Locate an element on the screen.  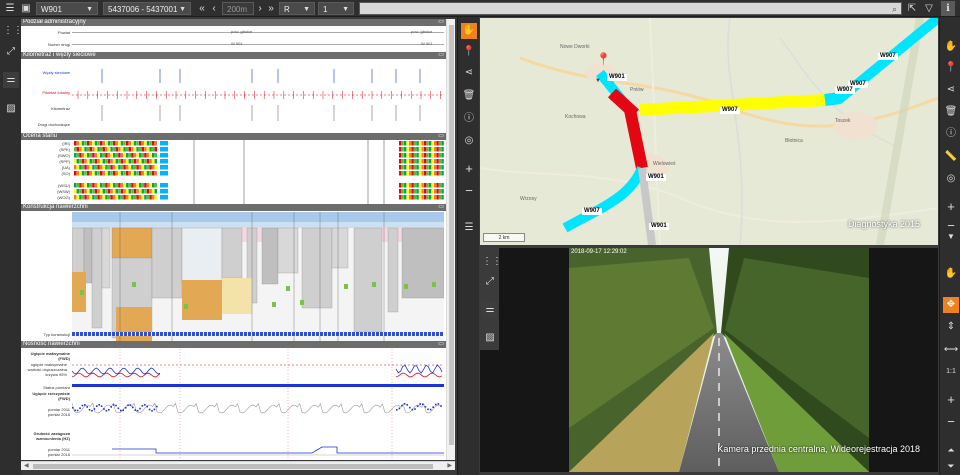
map-credit: Diagnostyka 2015 is located at coordinates (883, 224).